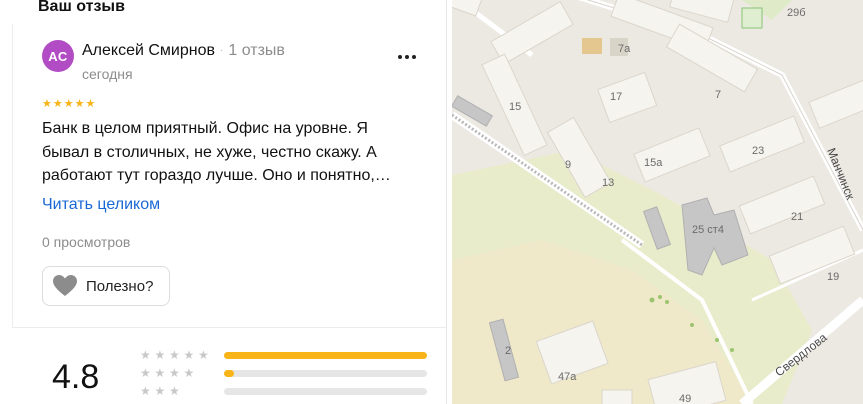  What do you see at coordinates (833, 277) in the screenshot?
I see `map-label: 19` at bounding box center [833, 277].